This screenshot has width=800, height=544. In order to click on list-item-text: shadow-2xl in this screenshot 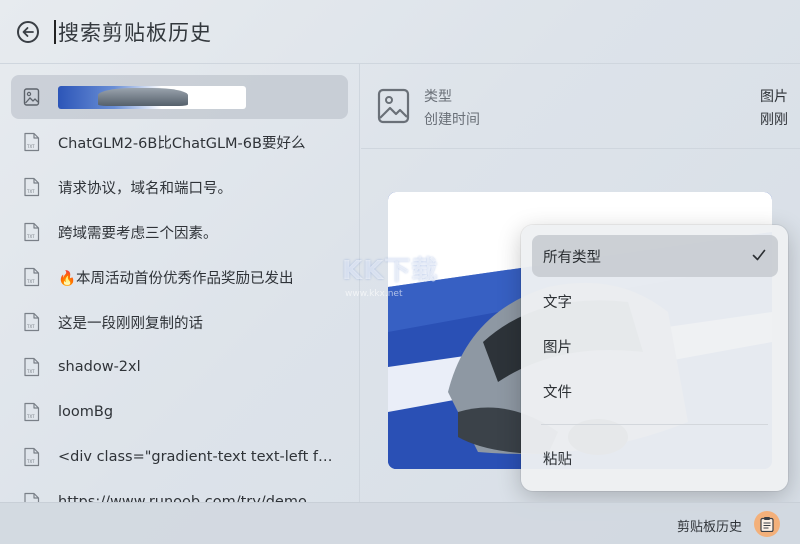, I will do `click(99, 367)`.